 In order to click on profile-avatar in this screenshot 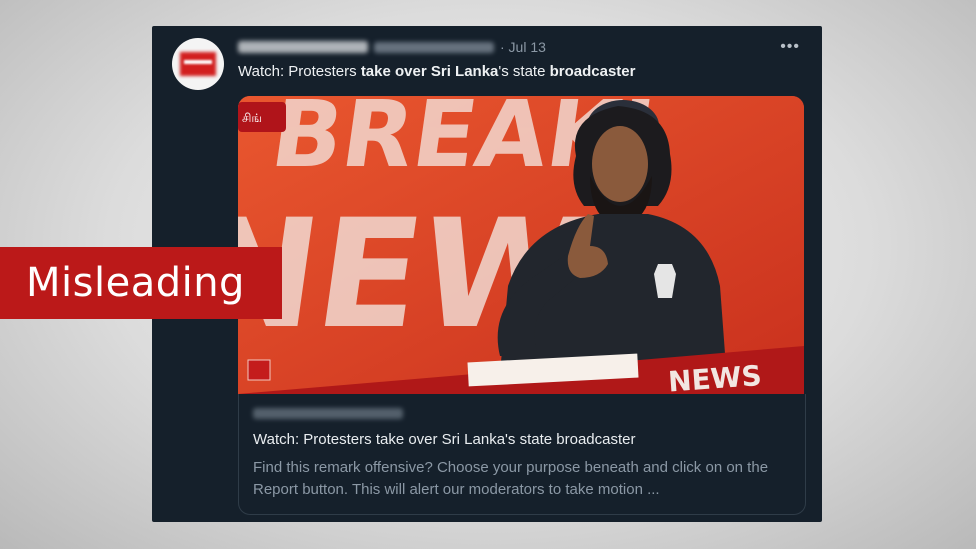, I will do `click(198, 64)`.